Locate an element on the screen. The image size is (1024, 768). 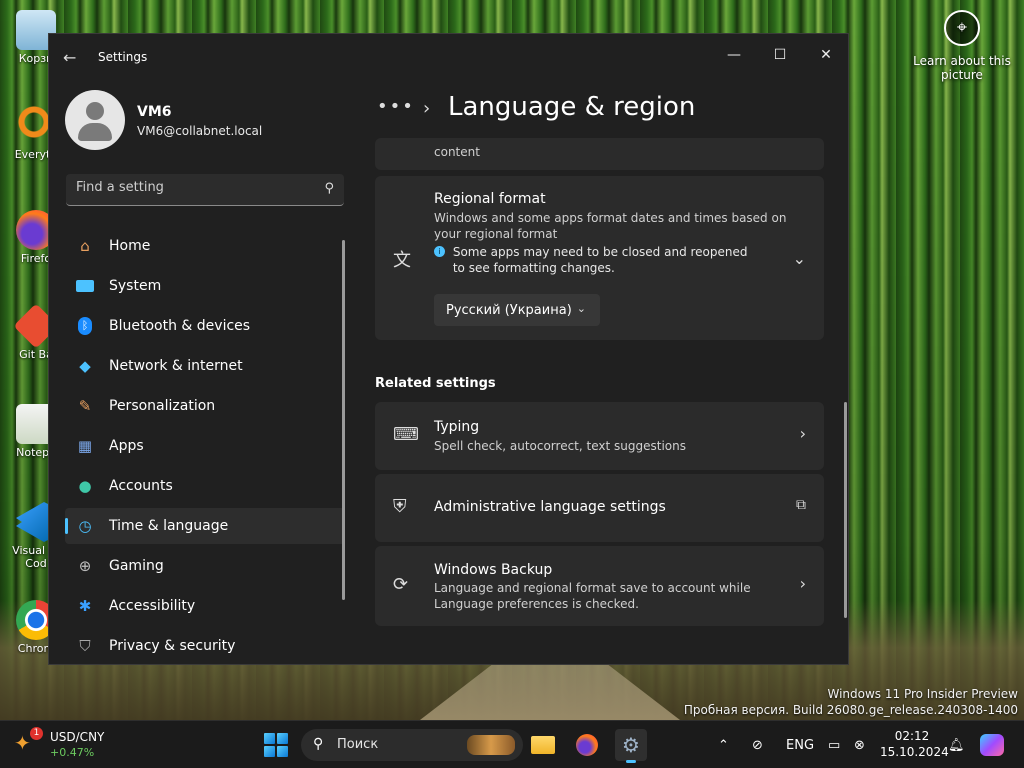
bell-icon: 🔔︎ is located at coordinates (956, 744).